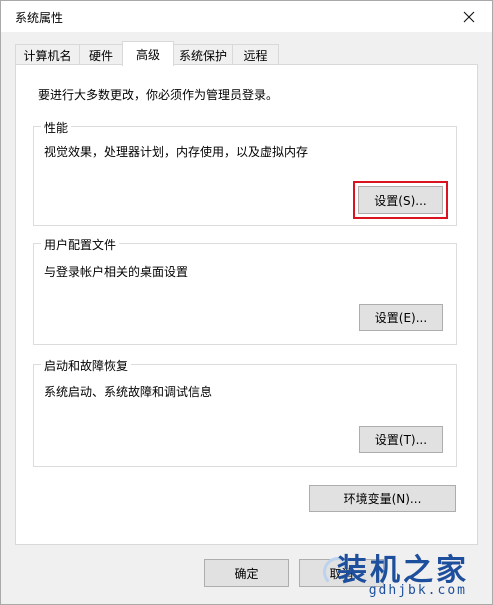 The width and height of the screenshot is (493, 605). What do you see at coordinates (101, 54) in the screenshot?
I see `tab-hardware: 硬件` at bounding box center [101, 54].